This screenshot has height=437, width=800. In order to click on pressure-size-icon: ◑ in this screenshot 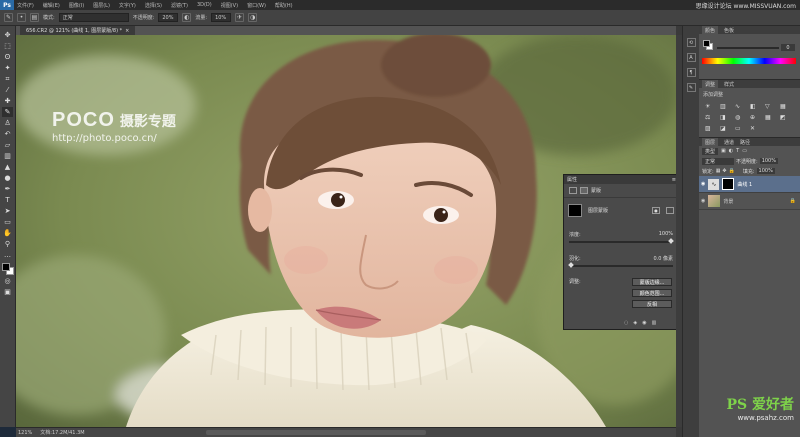, I will do `click(253, 17)`.